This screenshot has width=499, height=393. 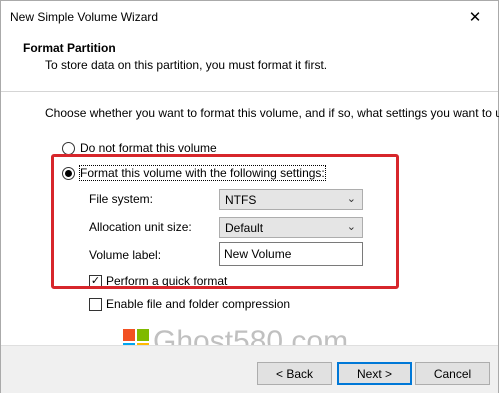 What do you see at coordinates (140, 227) in the screenshot?
I see `allocation-unit-label: Allocation unit size:` at bounding box center [140, 227].